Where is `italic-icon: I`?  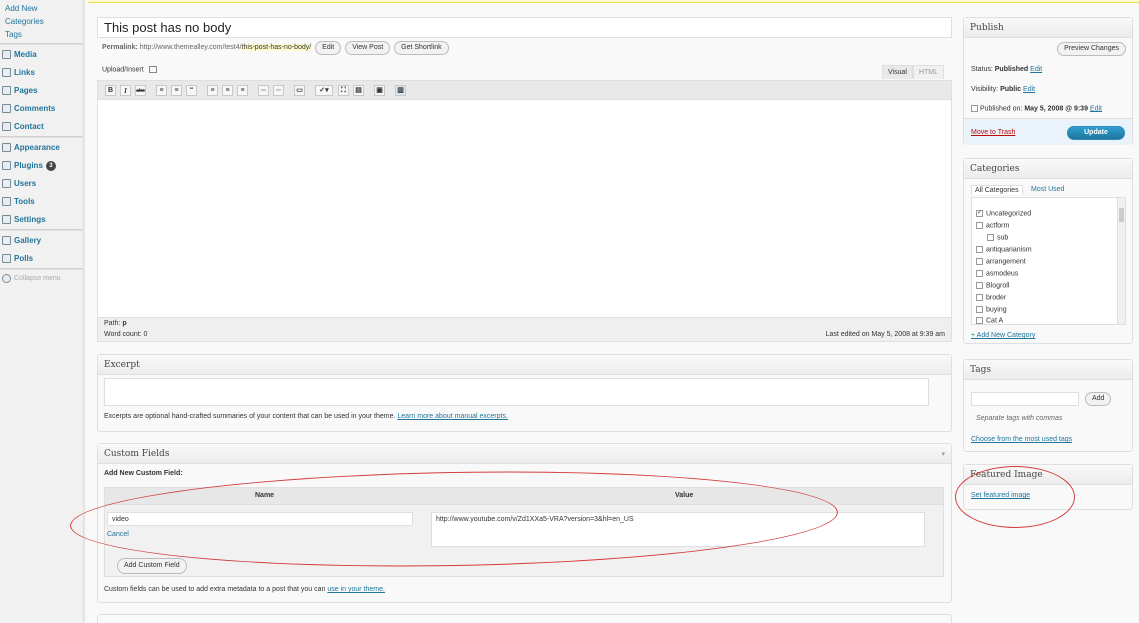 italic-icon: I is located at coordinates (125, 90).